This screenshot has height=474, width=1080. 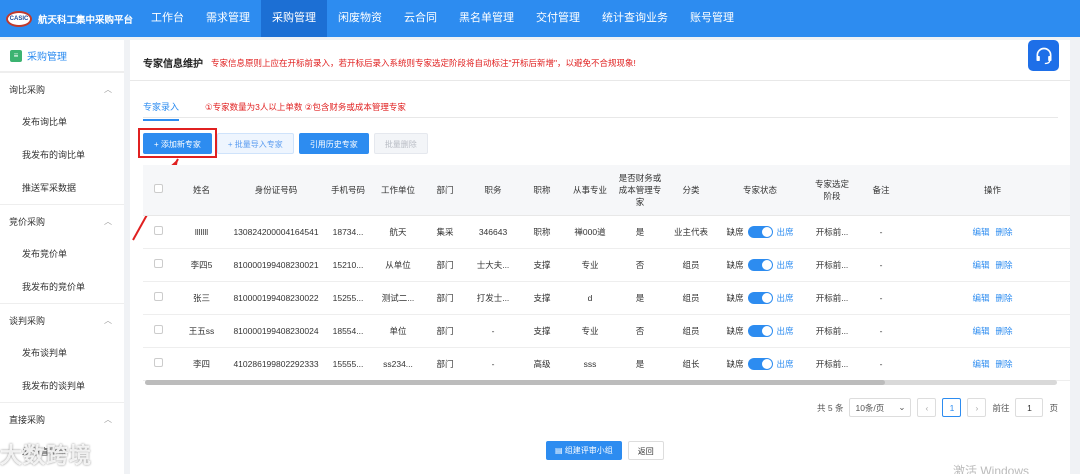 What do you see at coordinates (276, 364) in the screenshot?
I see `cell-id-number: 410286199802292333` at bounding box center [276, 364].